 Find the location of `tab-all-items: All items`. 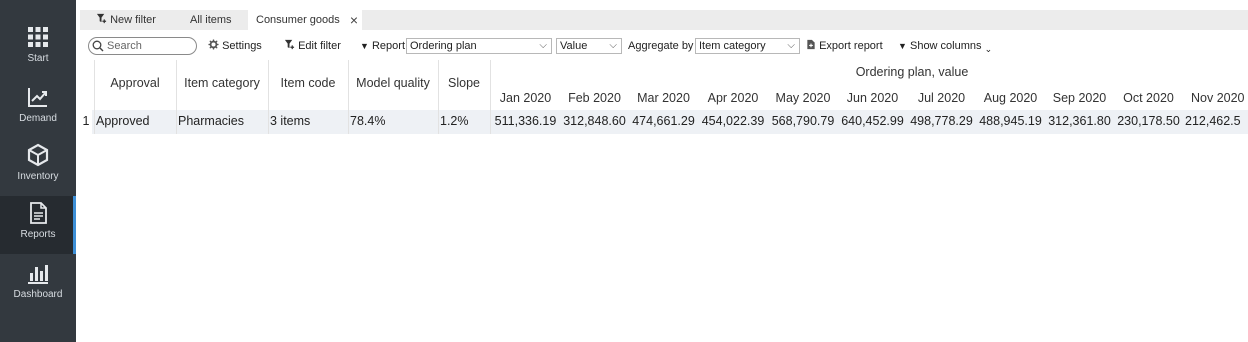

tab-all-items: All items is located at coordinates (213, 20).